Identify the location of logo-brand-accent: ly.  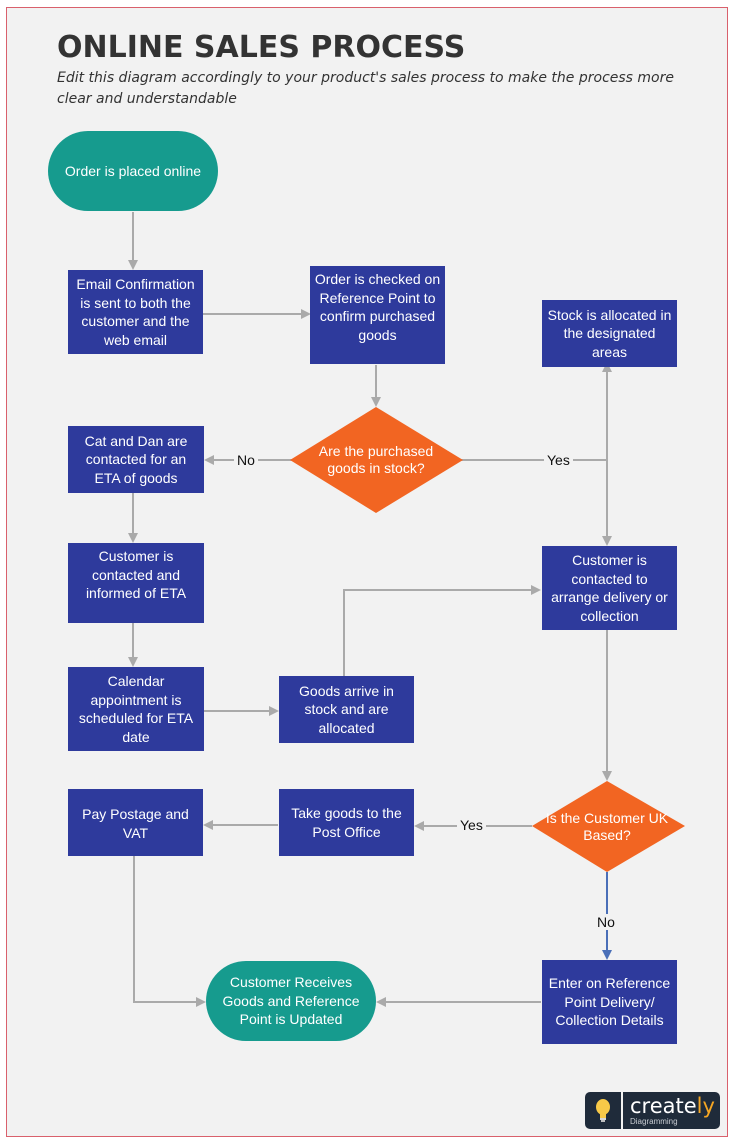
(705, 1106).